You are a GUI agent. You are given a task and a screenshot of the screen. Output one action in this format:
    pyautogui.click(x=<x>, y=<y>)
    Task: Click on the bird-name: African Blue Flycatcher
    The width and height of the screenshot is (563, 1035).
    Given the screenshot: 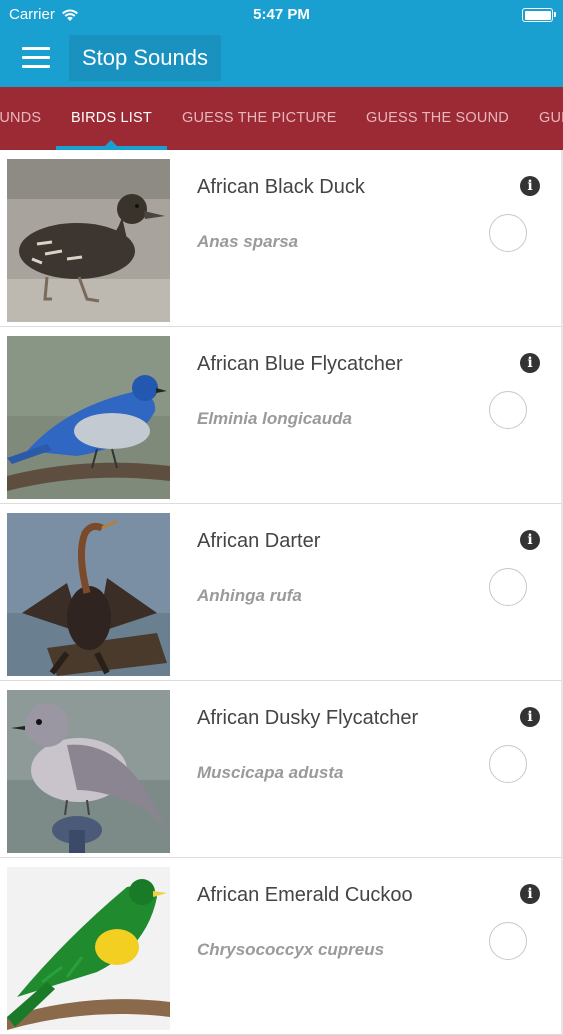 What is the action you would take?
    pyautogui.click(x=300, y=364)
    